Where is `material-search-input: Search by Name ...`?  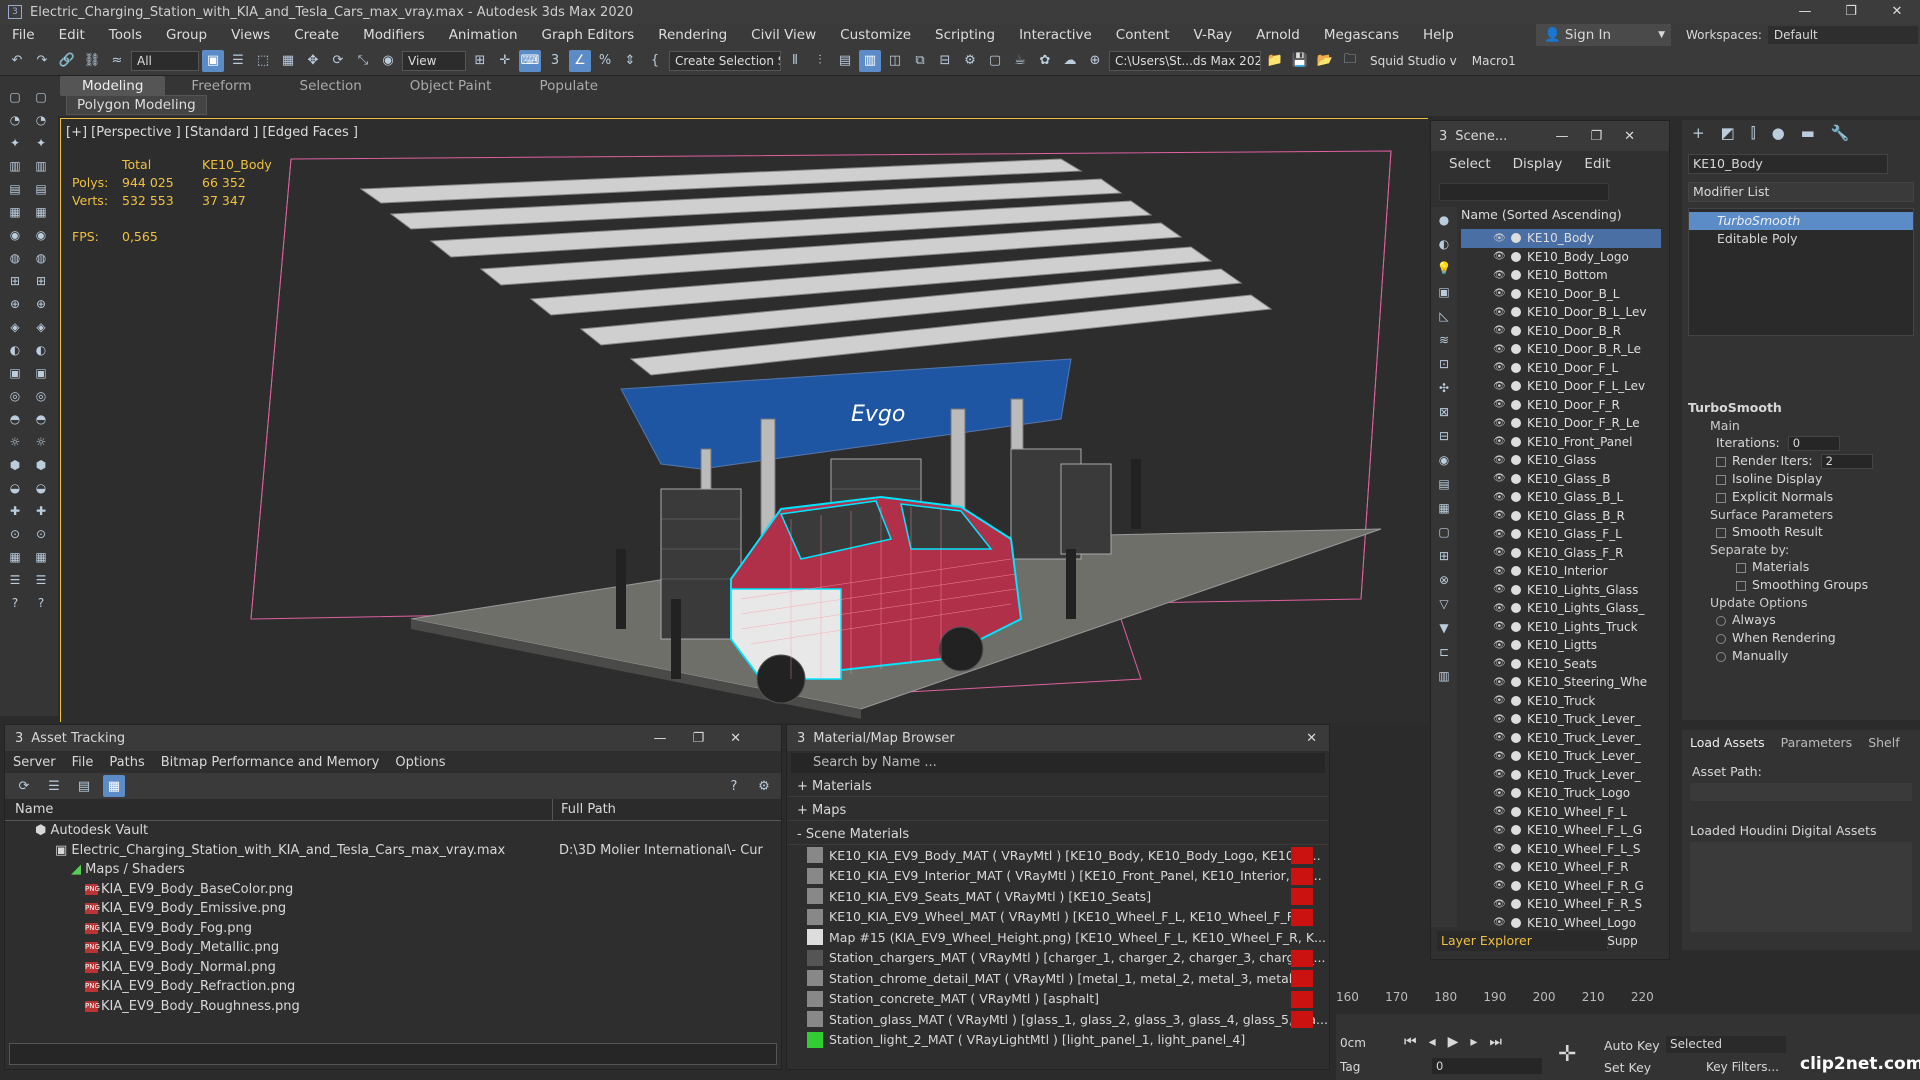 material-search-input: Search by Name ... is located at coordinates (1058, 763).